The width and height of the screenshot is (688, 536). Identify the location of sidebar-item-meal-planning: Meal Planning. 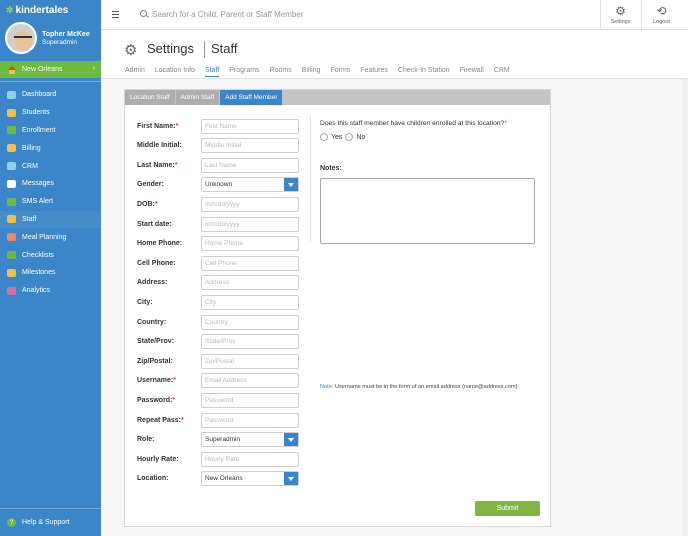
(50, 237).